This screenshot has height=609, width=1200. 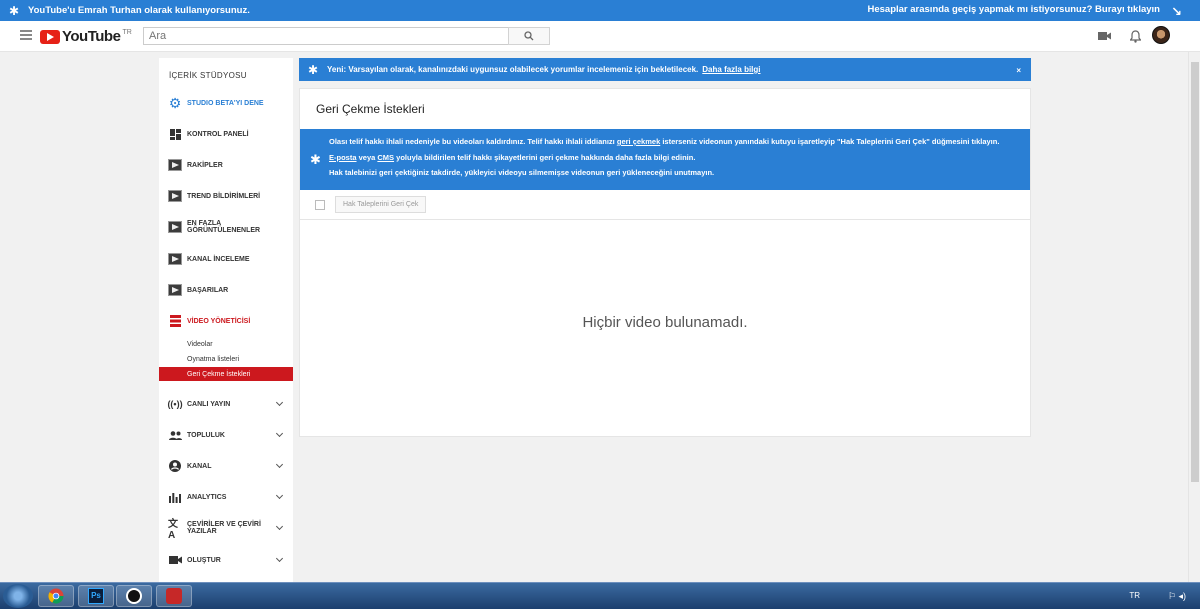 I want to click on close-icon: ×, so click(x=1018, y=70).